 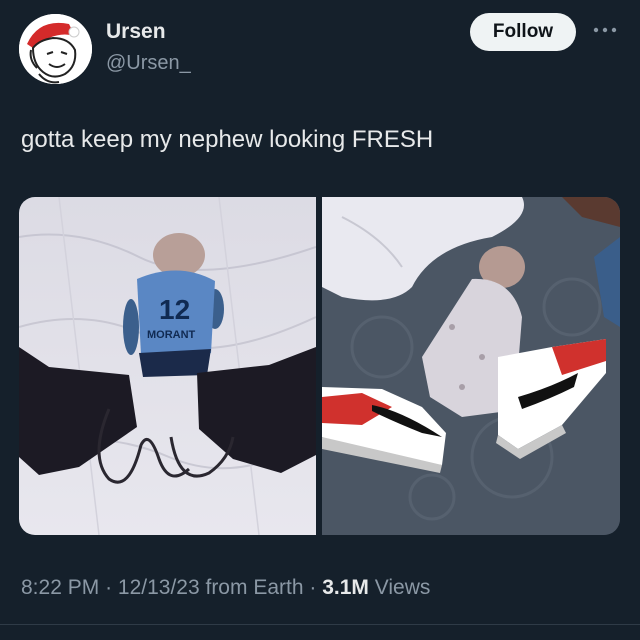 I want to click on tweet-date: 12/13/23, so click(x=159, y=587).